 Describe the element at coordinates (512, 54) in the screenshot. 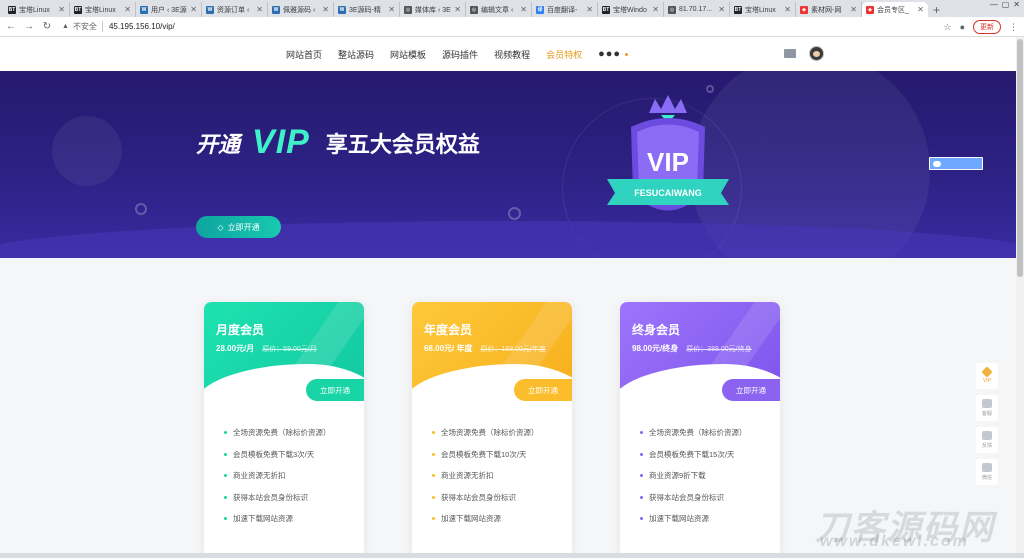

I see `nav-video: 视频教程` at that location.